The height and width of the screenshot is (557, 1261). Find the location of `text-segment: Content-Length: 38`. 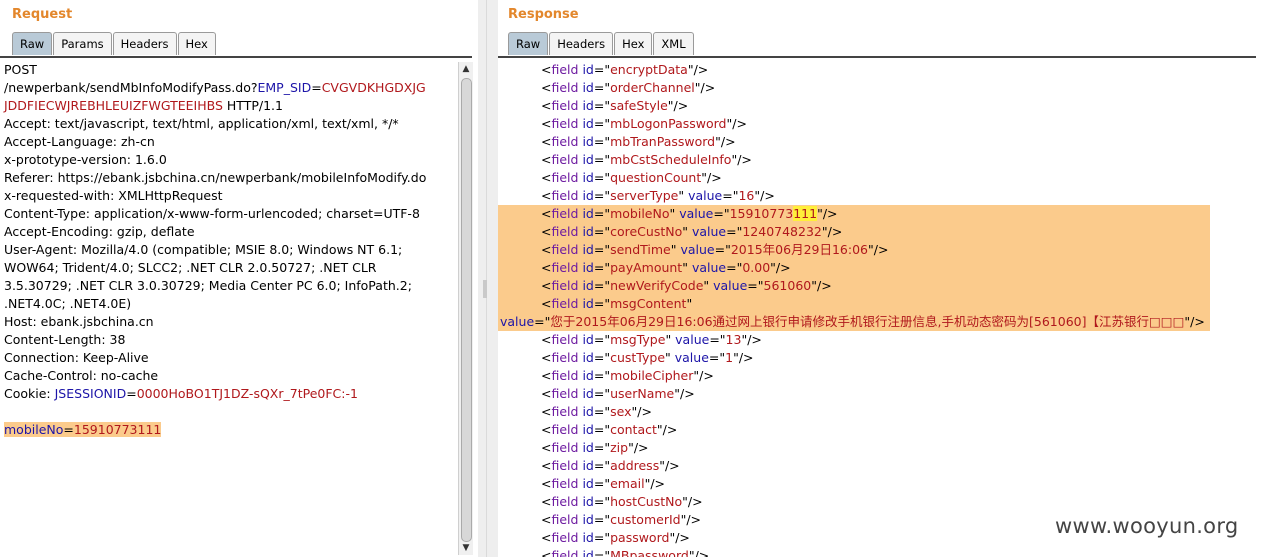

text-segment: Content-Length: 38 is located at coordinates (65, 339).